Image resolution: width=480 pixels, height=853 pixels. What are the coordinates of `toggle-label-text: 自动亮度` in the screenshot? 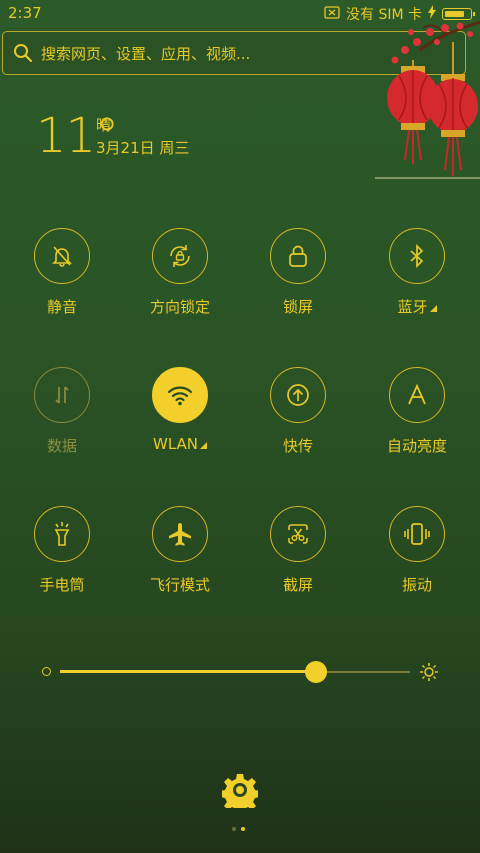 It's located at (416, 446).